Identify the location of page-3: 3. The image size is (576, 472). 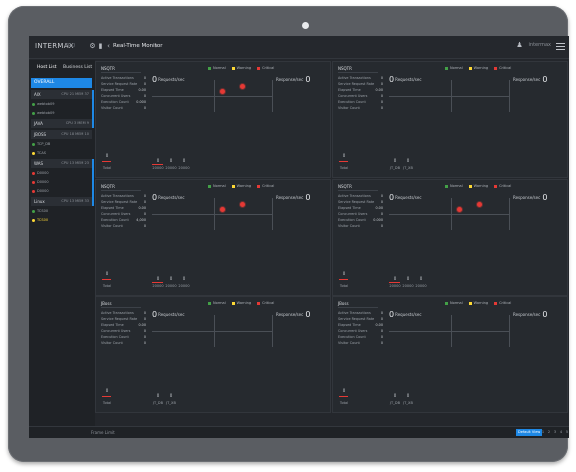
(555, 432).